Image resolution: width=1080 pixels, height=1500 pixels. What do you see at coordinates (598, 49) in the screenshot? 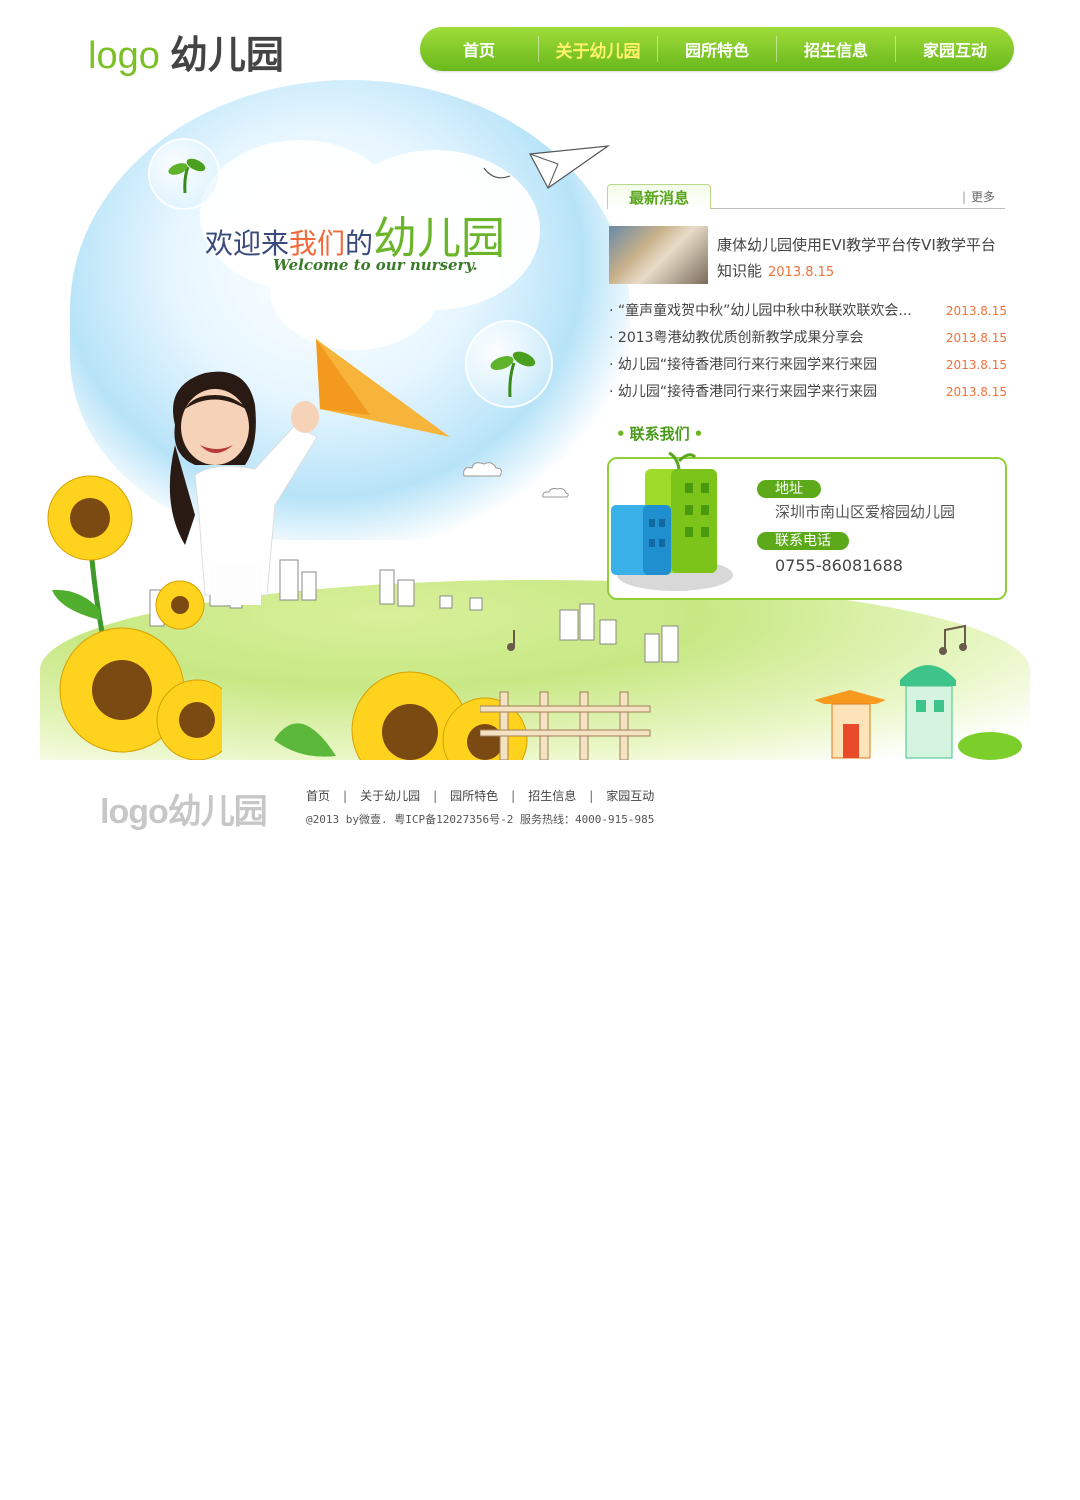
I see `nav-item-about: 关于幼儿园` at bounding box center [598, 49].